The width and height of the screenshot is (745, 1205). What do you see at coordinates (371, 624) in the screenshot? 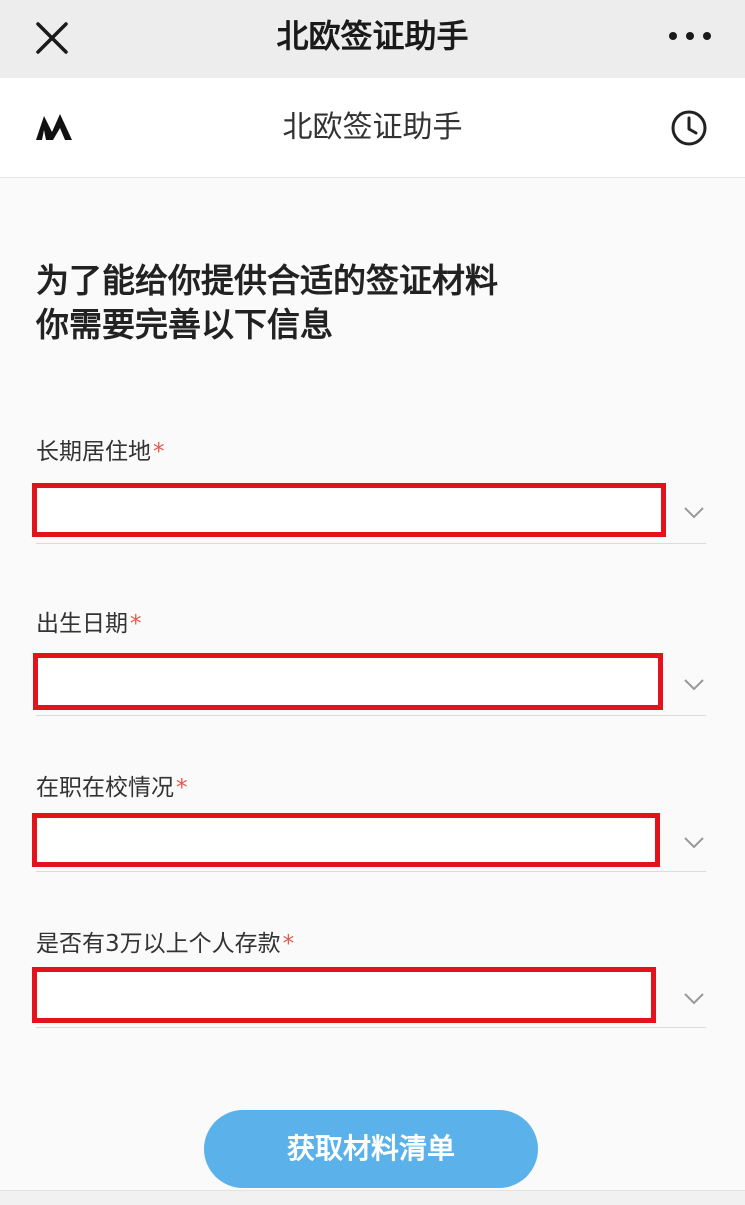
I see `field-label: 出生日期*` at bounding box center [371, 624].